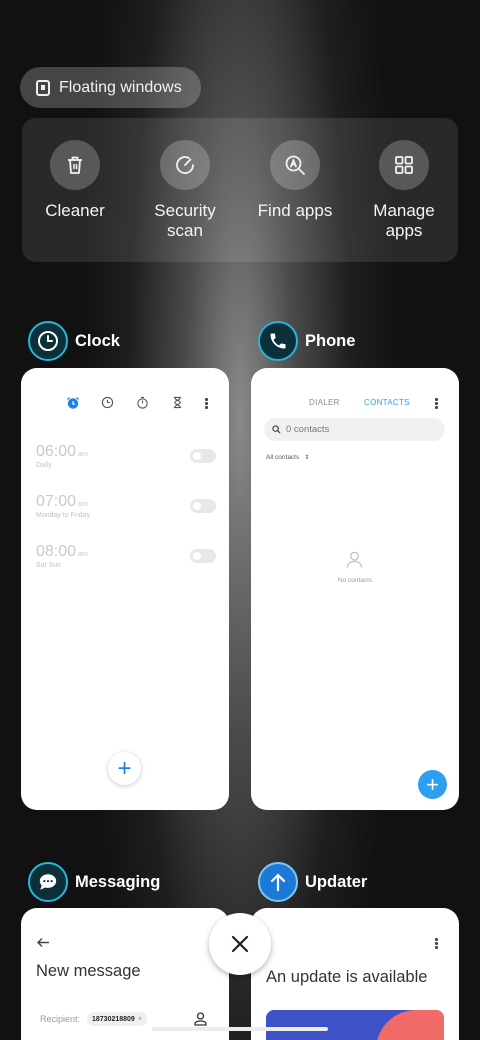 Image resolution: width=480 pixels, height=1040 pixels. I want to click on world-clock-tab-icon, so click(107, 402).